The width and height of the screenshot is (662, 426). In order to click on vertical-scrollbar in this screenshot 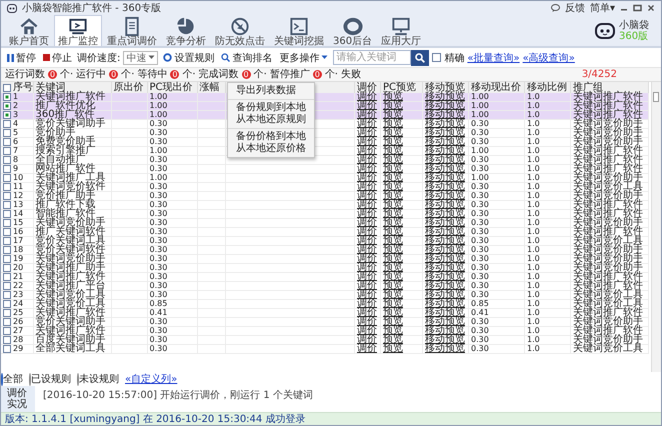, I will do `click(656, 227)`.